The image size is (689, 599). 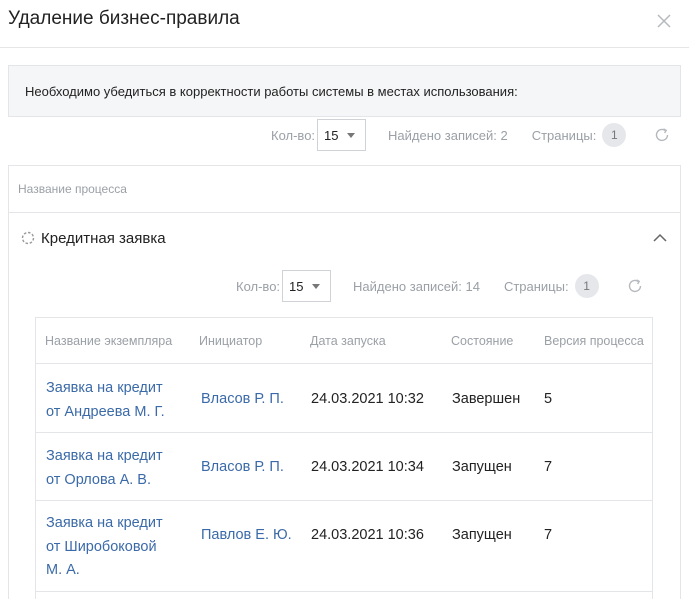 I want to click on chevron-up-icon, so click(x=660, y=238).